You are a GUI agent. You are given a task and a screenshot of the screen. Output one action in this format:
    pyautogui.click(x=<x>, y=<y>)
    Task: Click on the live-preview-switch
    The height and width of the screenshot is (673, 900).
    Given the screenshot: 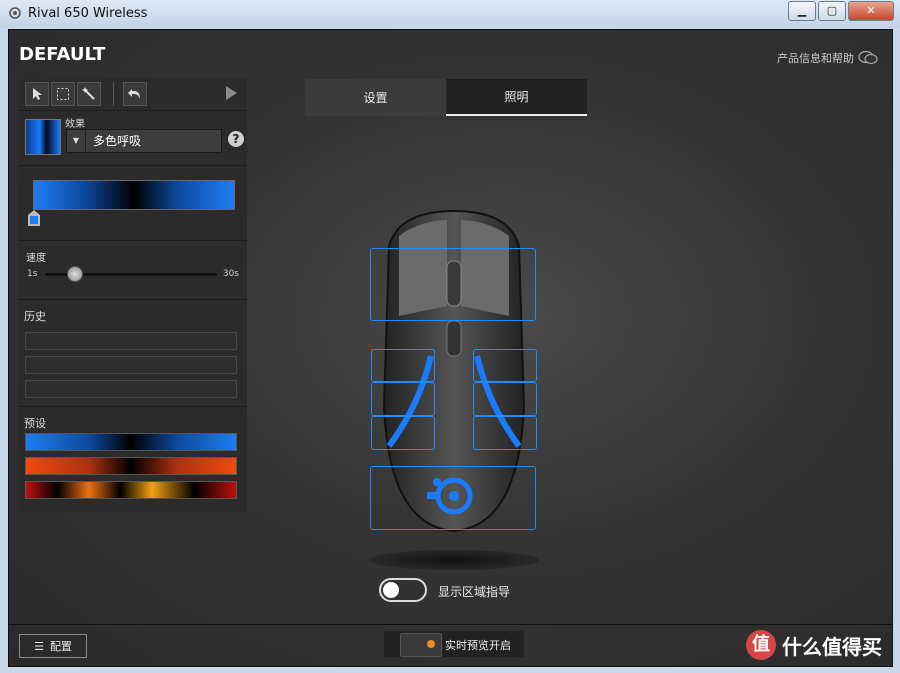 What is the action you would take?
    pyautogui.click(x=421, y=645)
    